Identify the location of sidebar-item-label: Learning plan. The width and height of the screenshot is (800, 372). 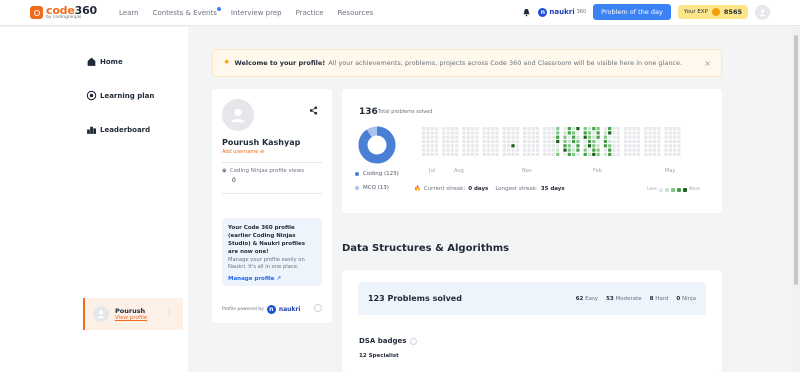
(127, 95).